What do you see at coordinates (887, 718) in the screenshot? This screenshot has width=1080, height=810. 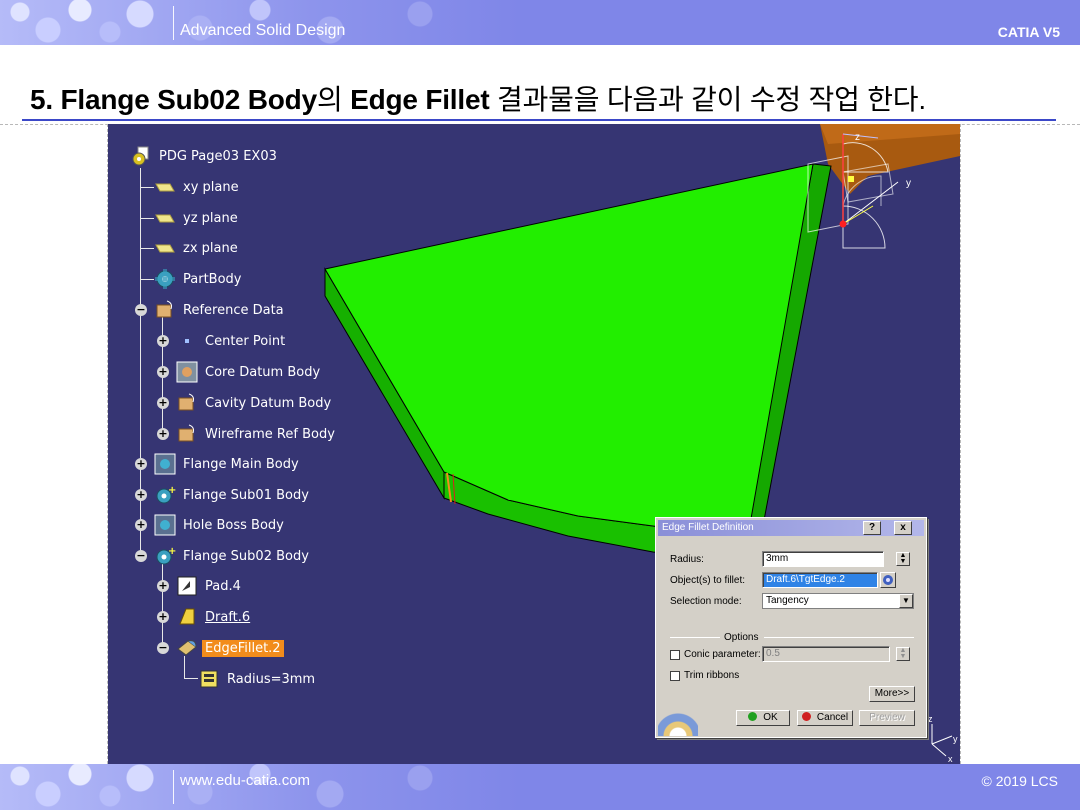 I see `preview-button: Preview` at bounding box center [887, 718].